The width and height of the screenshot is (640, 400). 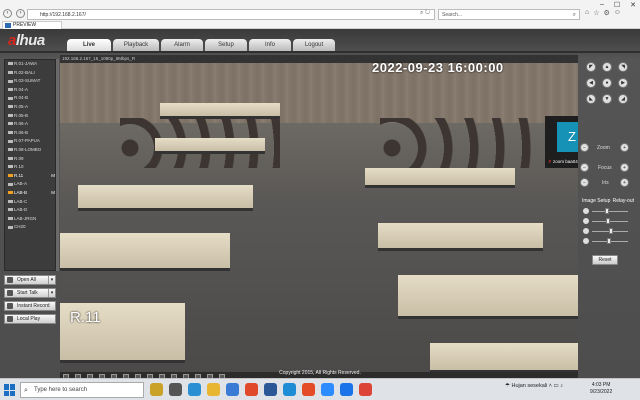 I want to click on ptz-right-icon: ▶, so click(x=623, y=83).